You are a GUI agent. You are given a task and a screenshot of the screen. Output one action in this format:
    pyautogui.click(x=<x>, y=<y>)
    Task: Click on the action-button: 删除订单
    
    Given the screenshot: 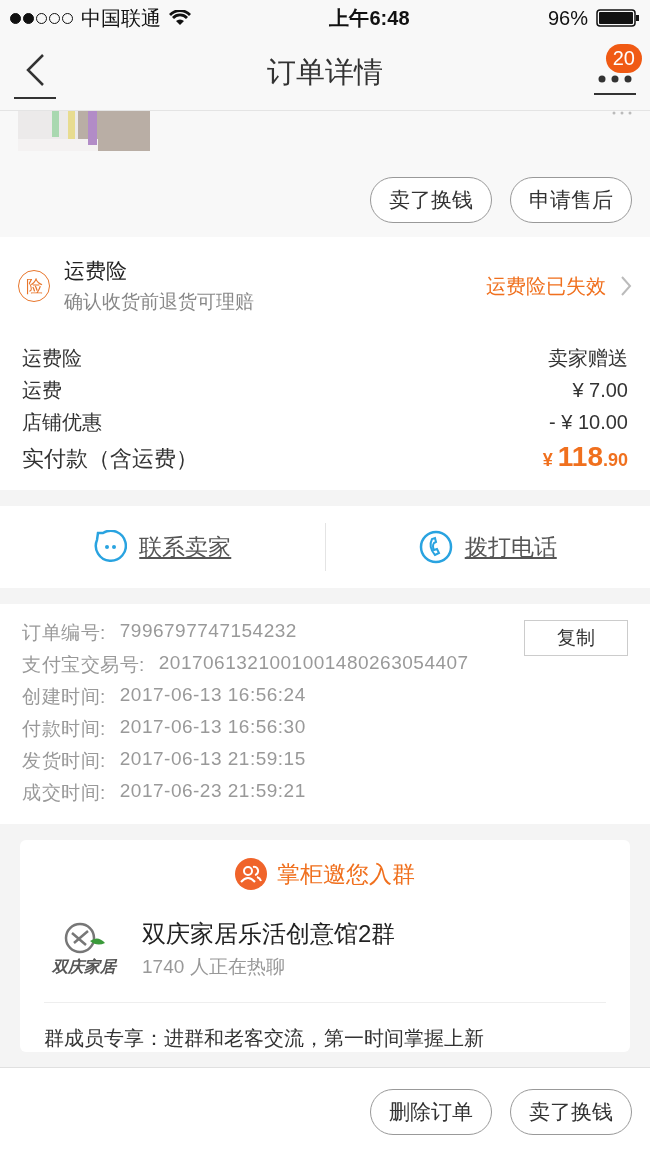 What is the action you would take?
    pyautogui.click(x=431, y=1112)
    